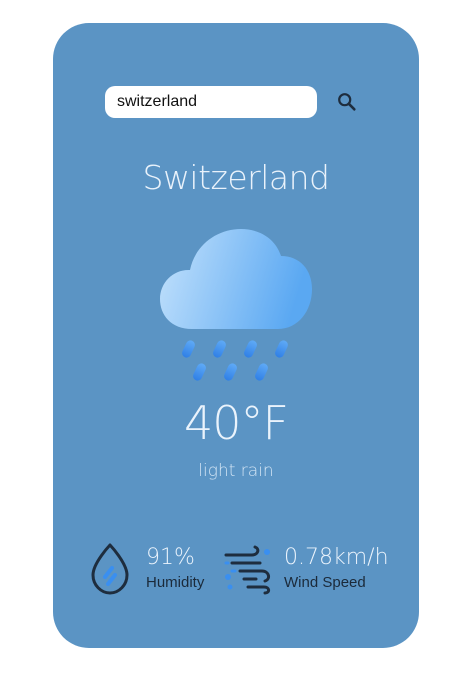 This screenshot has width=472, height=697. Describe the element at coordinates (247, 570) in the screenshot. I see `wind-icon` at that location.